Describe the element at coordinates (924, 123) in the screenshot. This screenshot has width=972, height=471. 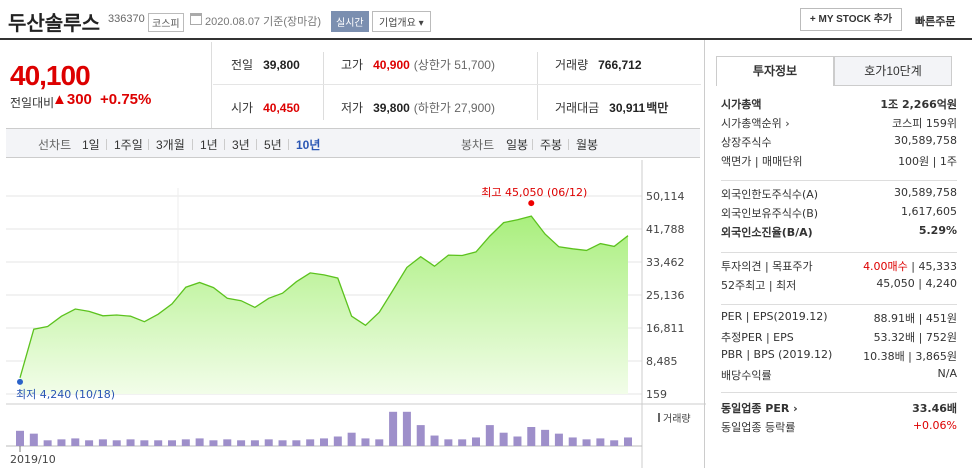
I see `info-value: 코스피 159위` at that location.